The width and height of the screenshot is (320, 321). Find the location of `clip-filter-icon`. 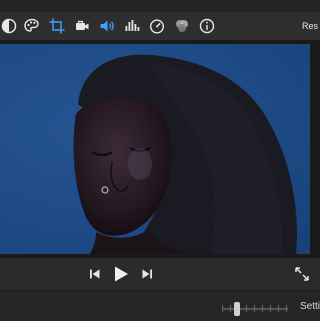

clip-filter-icon is located at coordinates (182, 26).